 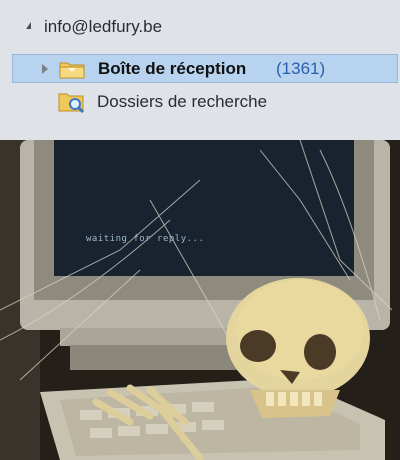 What do you see at coordinates (301, 68) in the screenshot?
I see `inbox-unread-count: (1361)` at bounding box center [301, 68].